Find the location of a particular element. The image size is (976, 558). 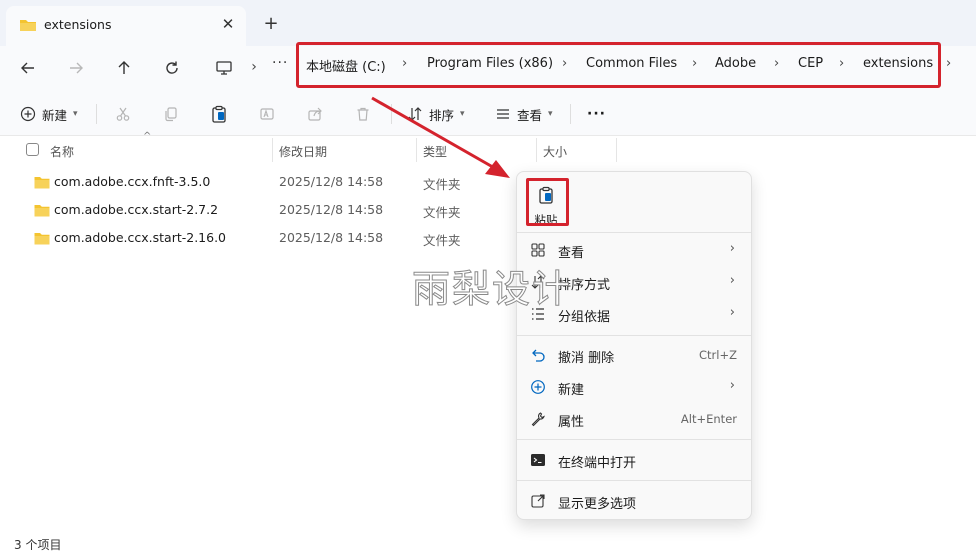

back-arrow-icon is located at coordinates (28, 68).